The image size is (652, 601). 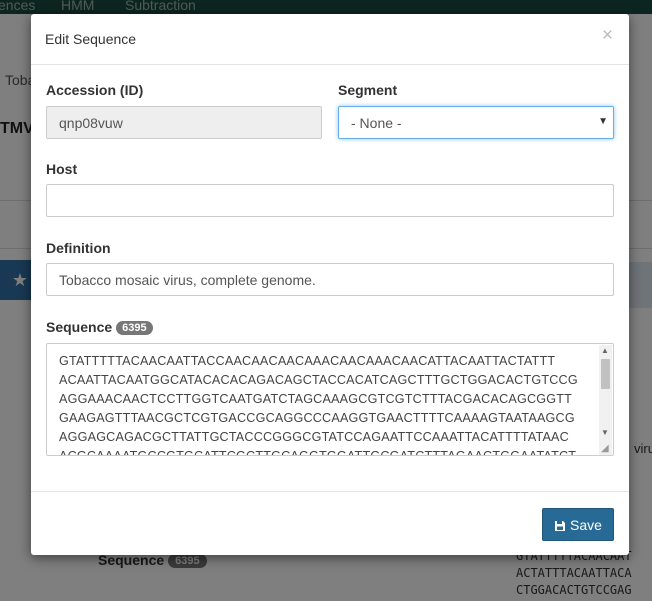 What do you see at coordinates (330, 200) in the screenshot?
I see `host-input` at bounding box center [330, 200].